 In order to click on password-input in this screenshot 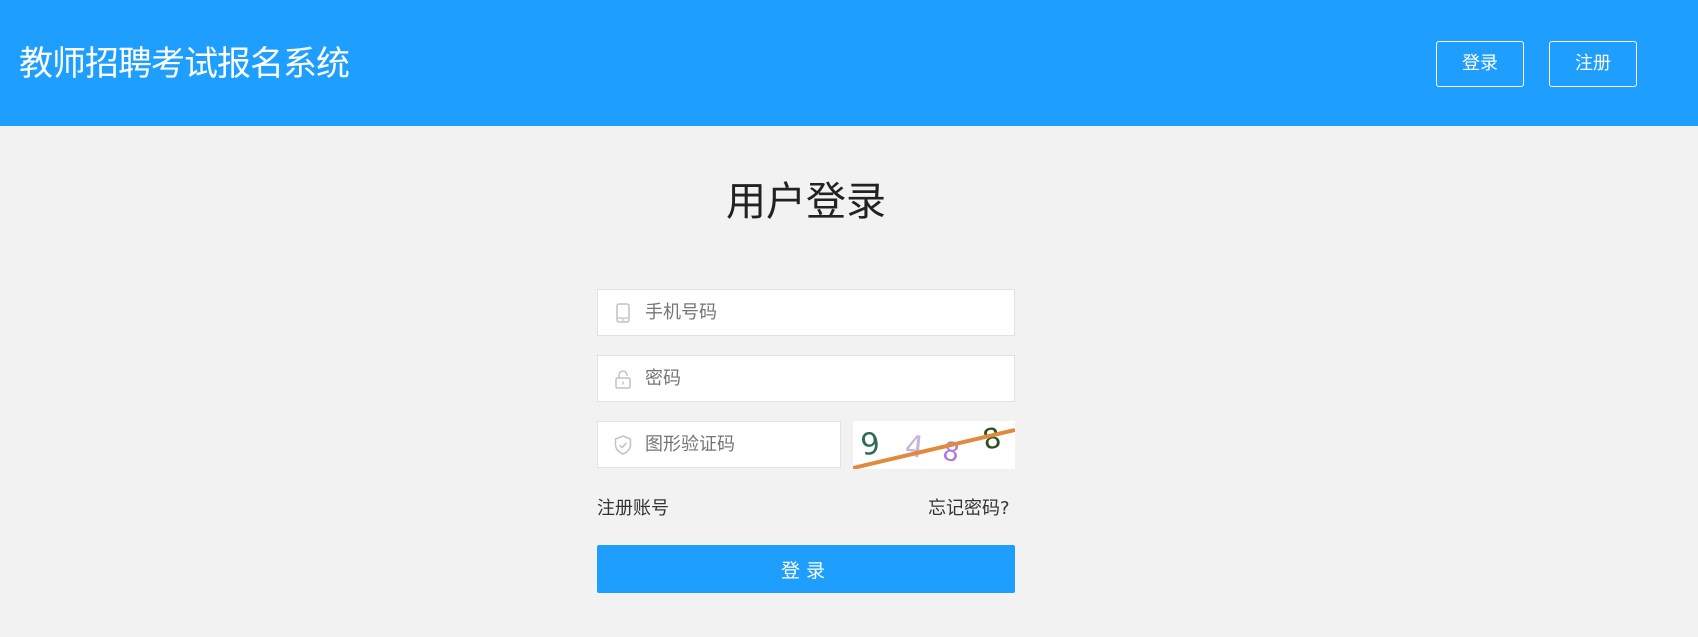, I will do `click(823, 378)`.